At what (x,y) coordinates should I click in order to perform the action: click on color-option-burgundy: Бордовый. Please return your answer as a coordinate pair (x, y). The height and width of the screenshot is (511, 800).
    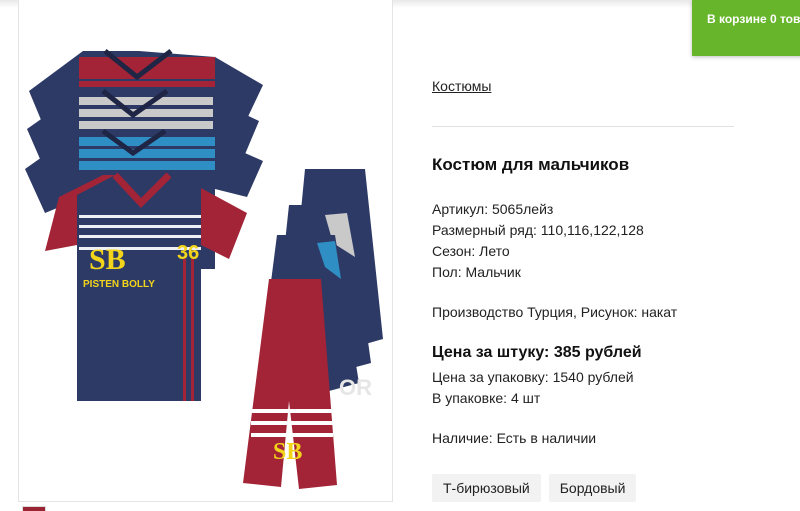
    Looking at the image, I should click on (592, 488).